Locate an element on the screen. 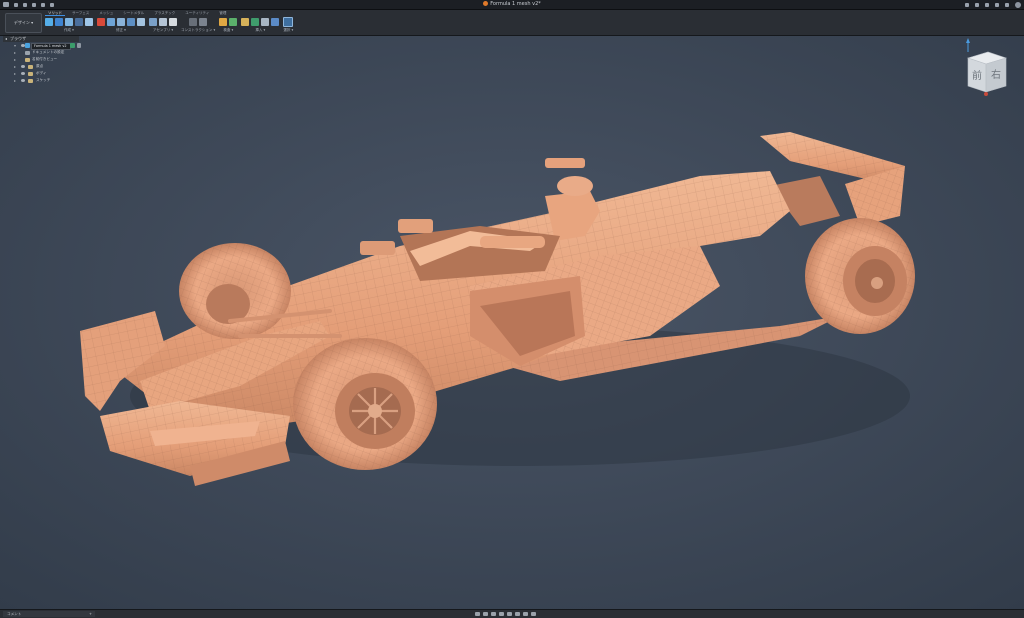 This screenshot has width=1024, height=618. select-arrow-icon is located at coordinates (288, 22).